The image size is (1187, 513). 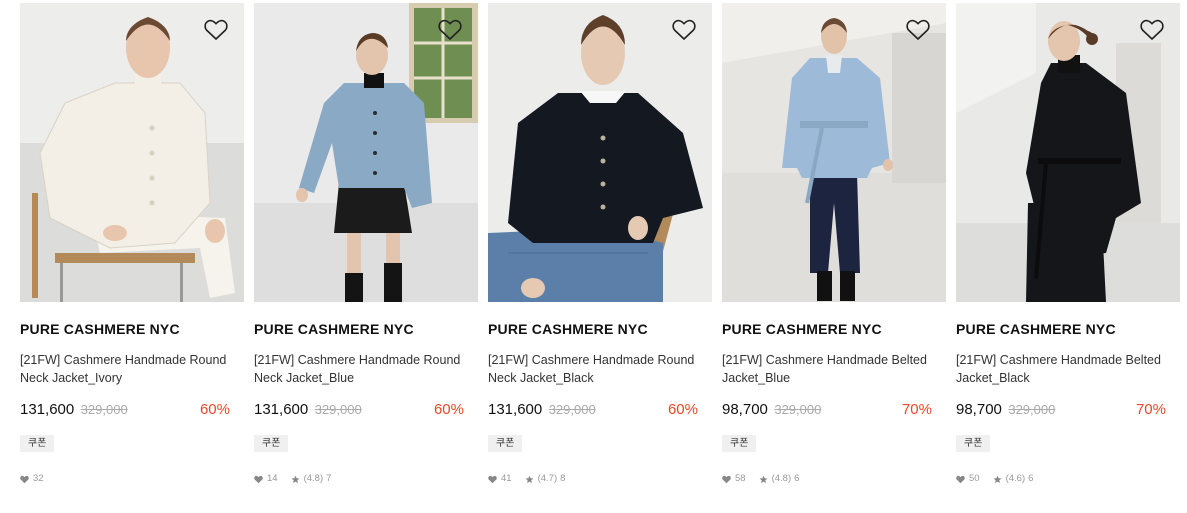 I want to click on likes-count: 14, so click(x=272, y=478).